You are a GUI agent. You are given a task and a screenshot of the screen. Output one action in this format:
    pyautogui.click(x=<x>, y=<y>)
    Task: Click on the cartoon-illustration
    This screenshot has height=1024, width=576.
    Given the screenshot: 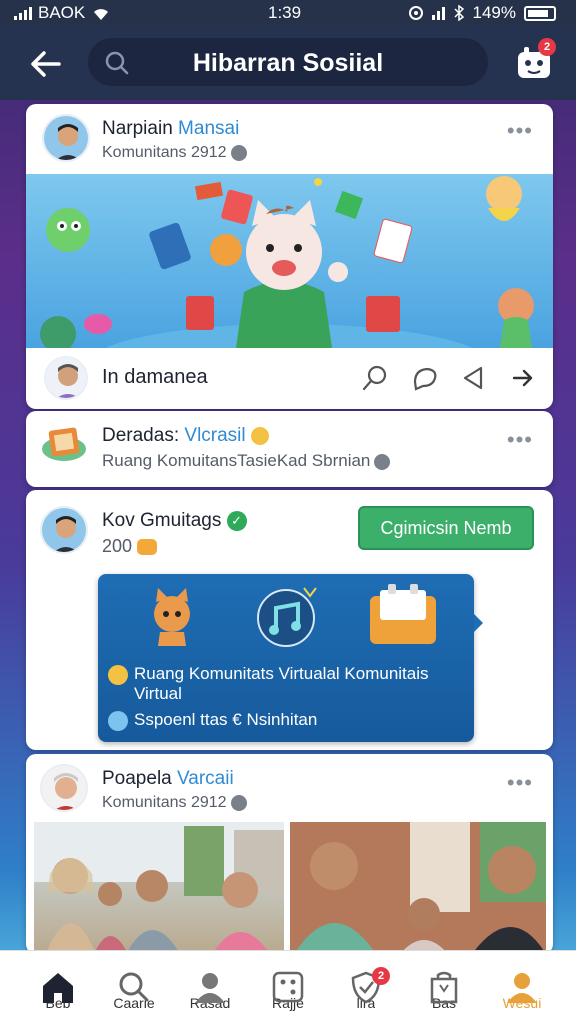 What is the action you would take?
    pyautogui.click(x=287, y=262)
    